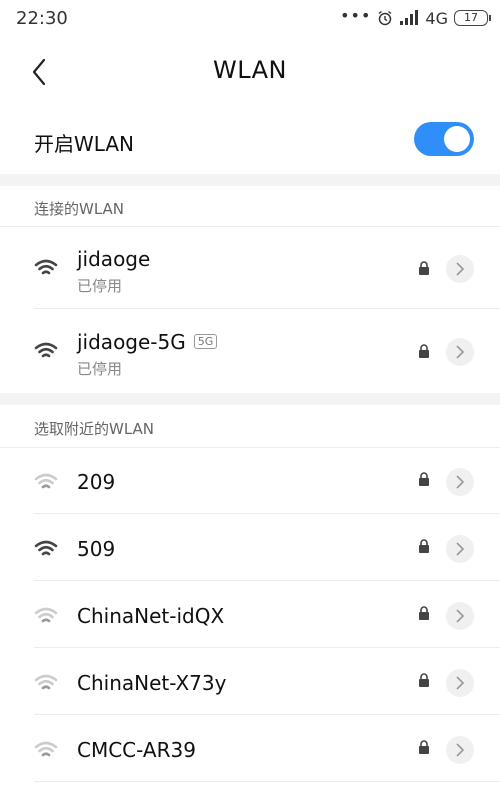 This screenshot has width=500, height=800. I want to click on signal-icon, so click(409, 17).